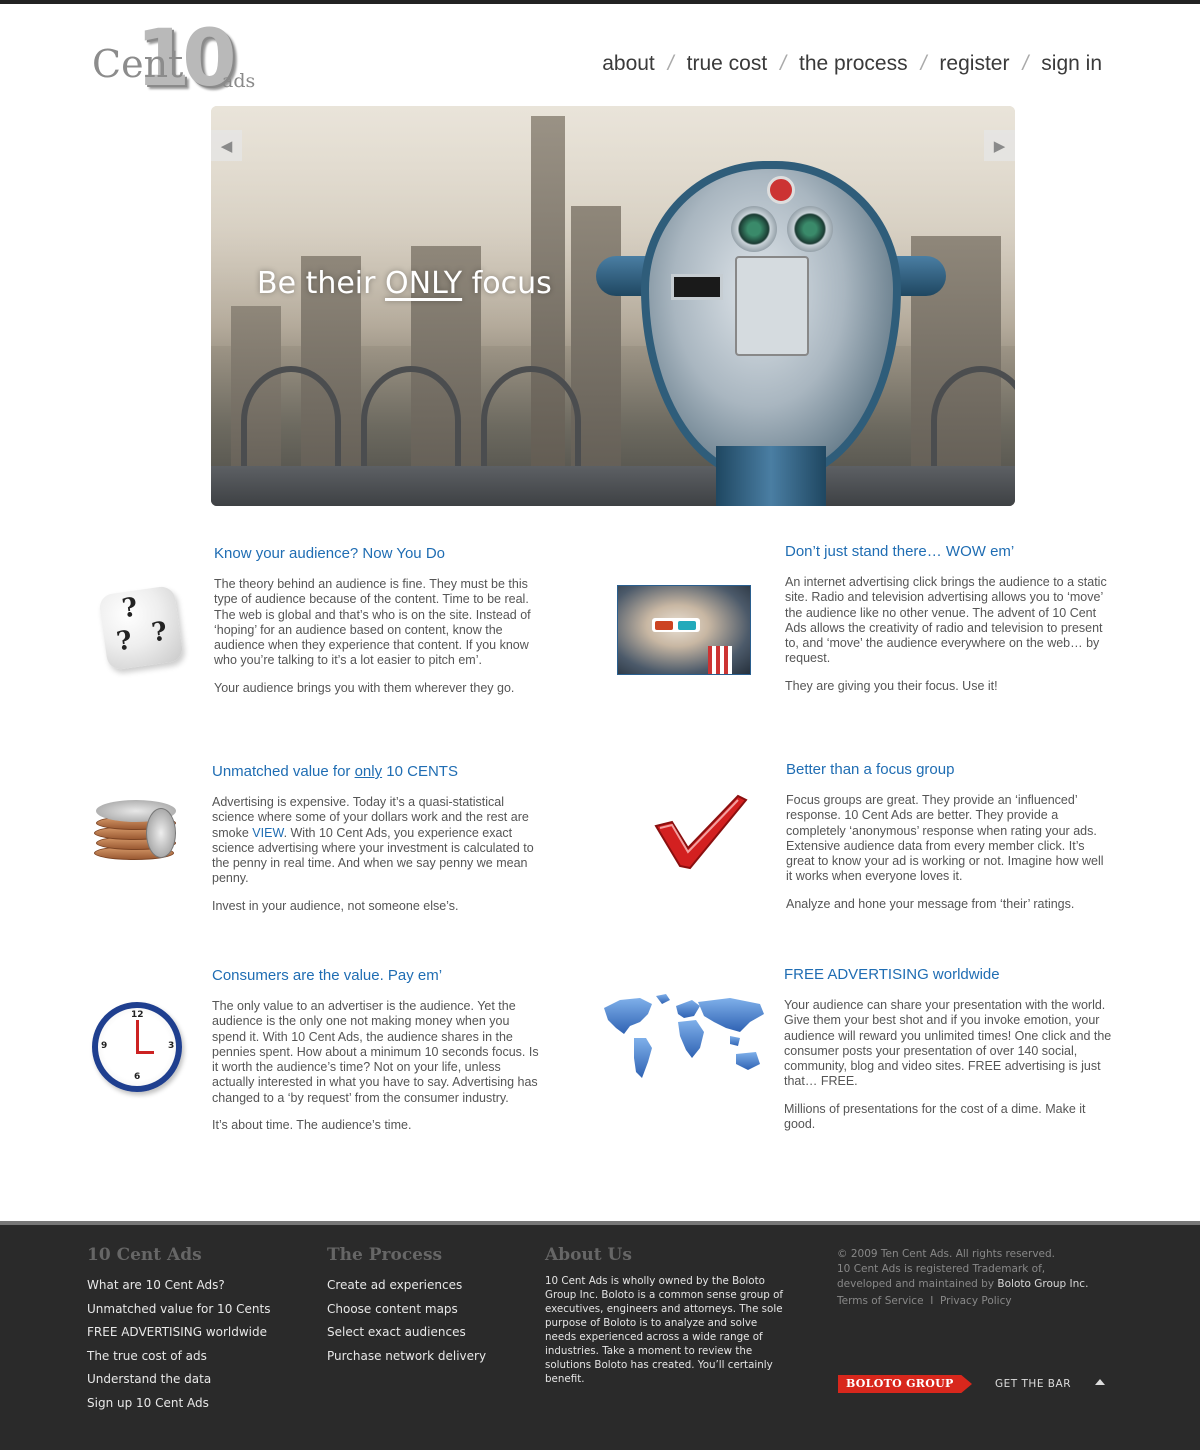 This screenshot has height=1450, width=1200. I want to click on world-map-icon, so click(684, 1036).